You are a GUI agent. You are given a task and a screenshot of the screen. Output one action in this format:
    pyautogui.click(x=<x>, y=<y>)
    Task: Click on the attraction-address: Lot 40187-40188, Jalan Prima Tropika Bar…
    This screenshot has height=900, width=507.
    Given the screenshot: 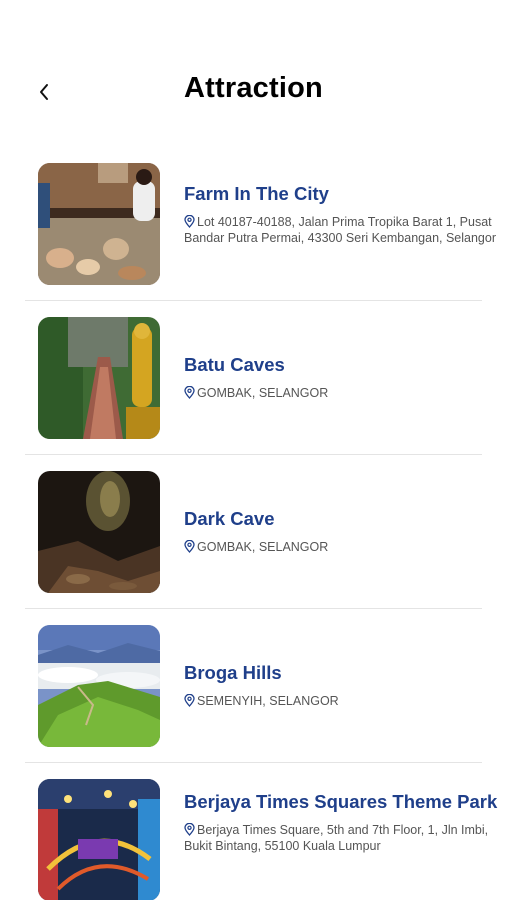 What is the action you would take?
    pyautogui.click(x=340, y=230)
    